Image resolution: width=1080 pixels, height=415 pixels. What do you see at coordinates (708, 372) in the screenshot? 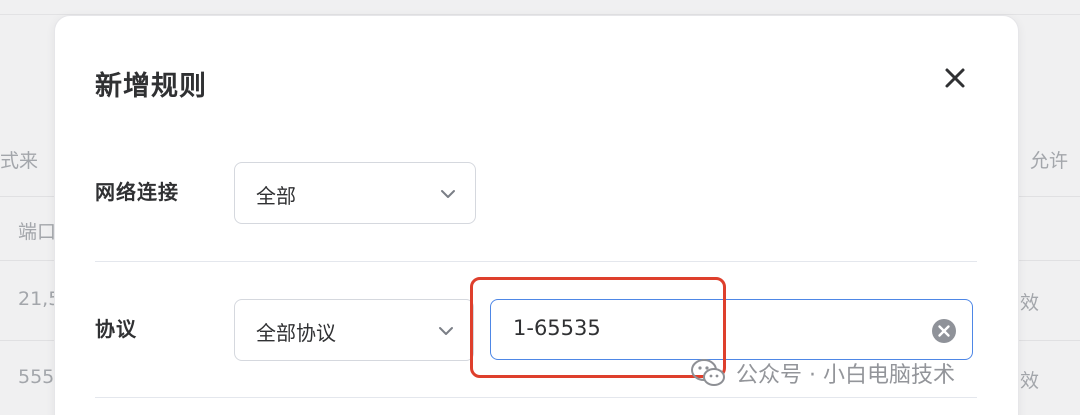
I see `wechat-icon` at bounding box center [708, 372].